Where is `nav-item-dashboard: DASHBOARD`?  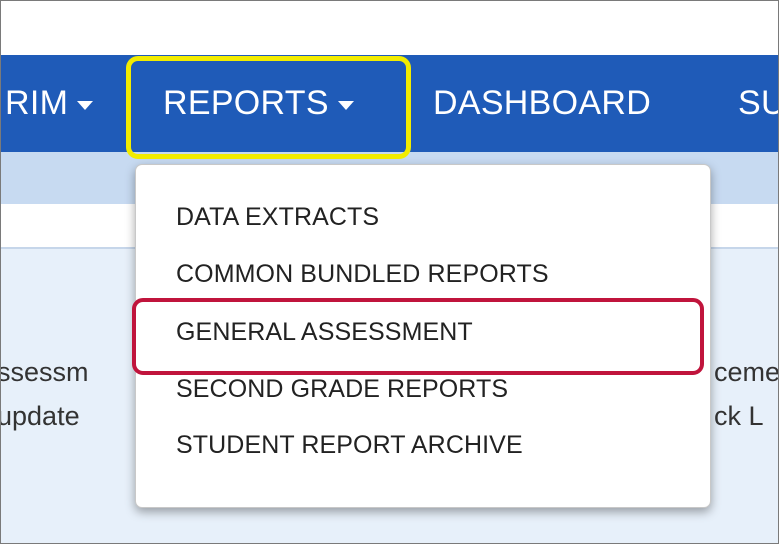
nav-item-dashboard: DASHBOARD is located at coordinates (542, 103).